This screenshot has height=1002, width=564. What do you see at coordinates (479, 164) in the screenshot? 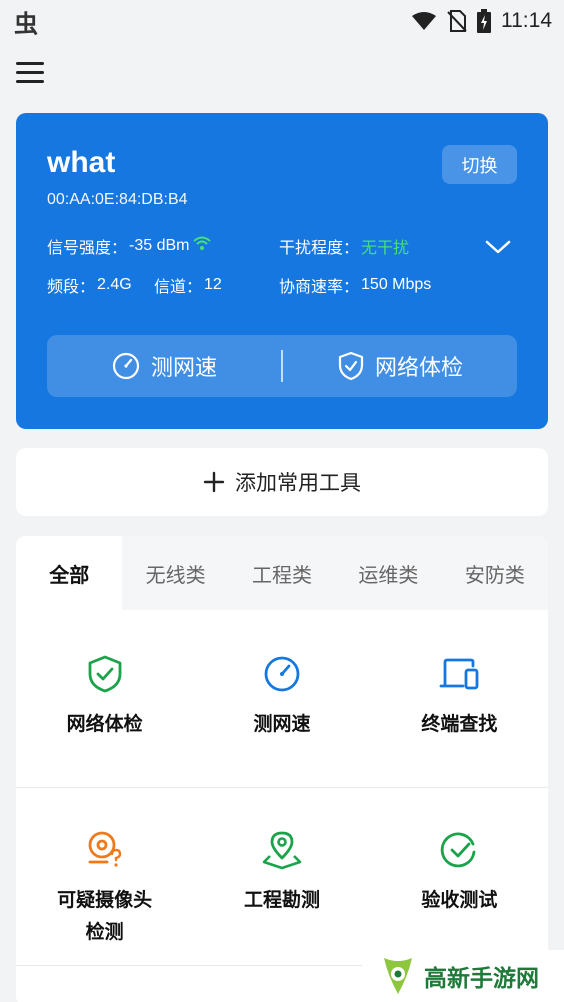
I see `switch-wifi-button: 切换` at bounding box center [479, 164].